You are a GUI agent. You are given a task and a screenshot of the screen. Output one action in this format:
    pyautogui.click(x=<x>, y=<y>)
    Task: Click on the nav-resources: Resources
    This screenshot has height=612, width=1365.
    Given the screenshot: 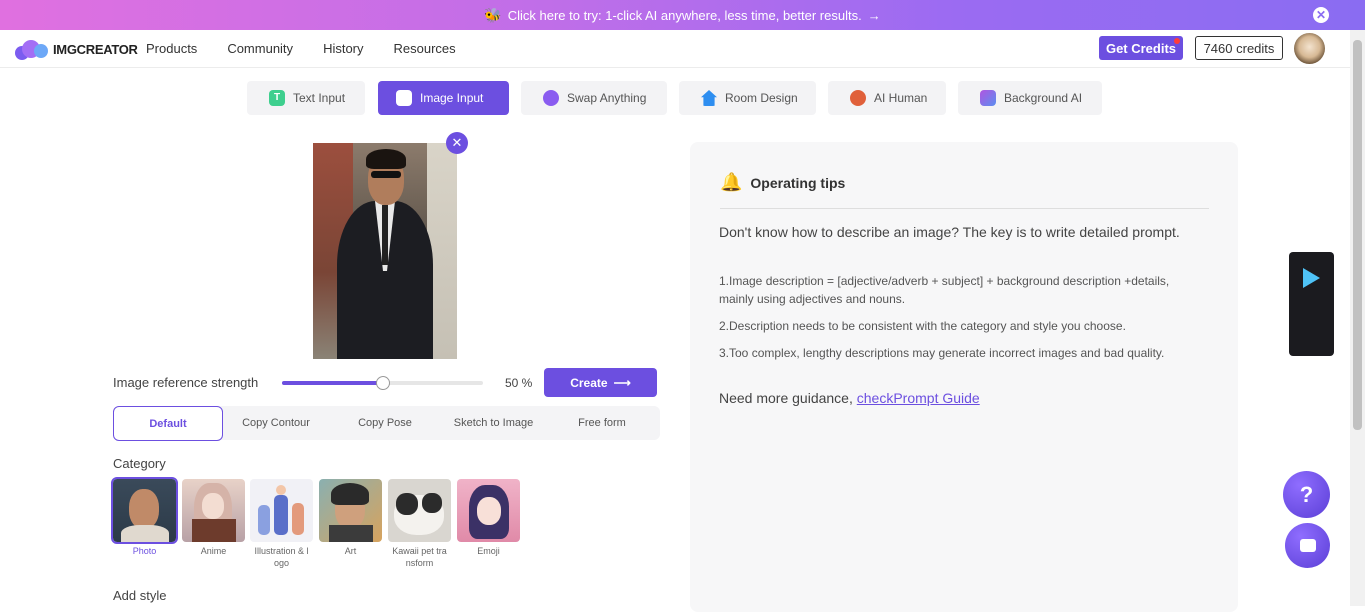 What is the action you would take?
    pyautogui.click(x=425, y=48)
    